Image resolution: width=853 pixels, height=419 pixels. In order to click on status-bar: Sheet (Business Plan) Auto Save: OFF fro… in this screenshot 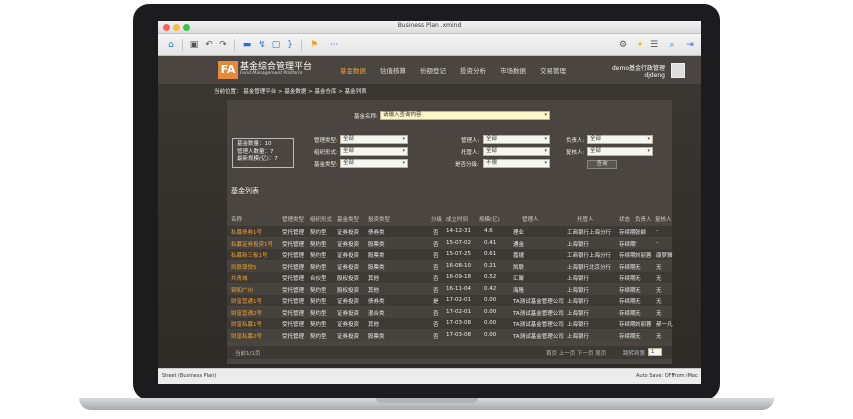, I will do `click(429, 376)`.